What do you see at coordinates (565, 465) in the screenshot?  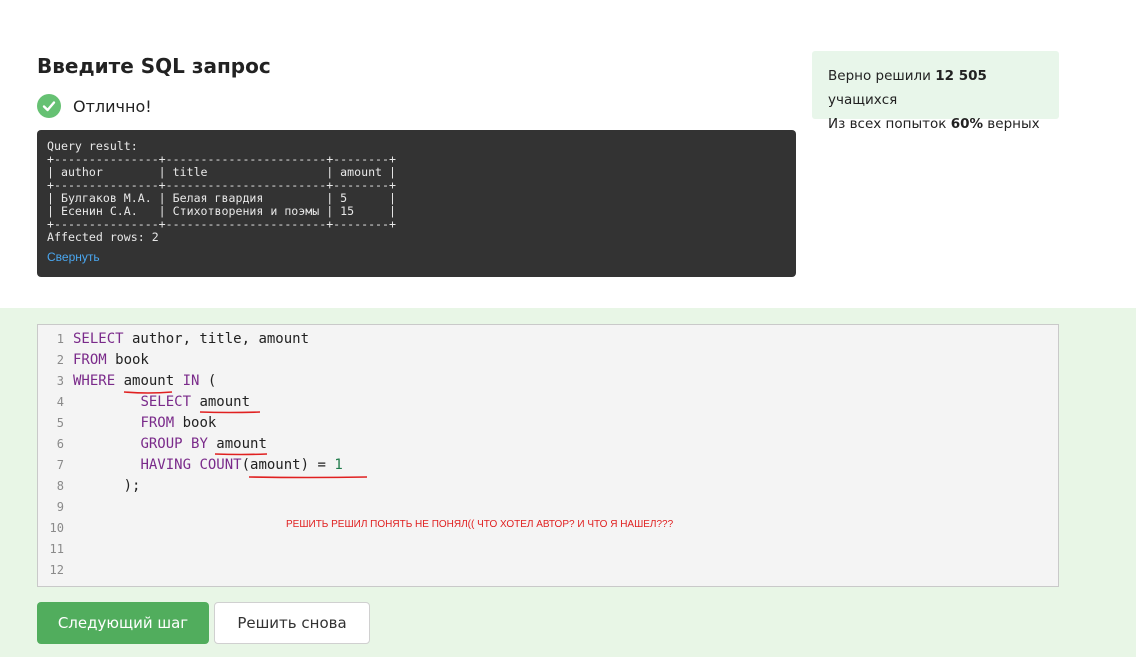 I see `code-line: HAVING COUNT(amount) = 1` at bounding box center [565, 465].